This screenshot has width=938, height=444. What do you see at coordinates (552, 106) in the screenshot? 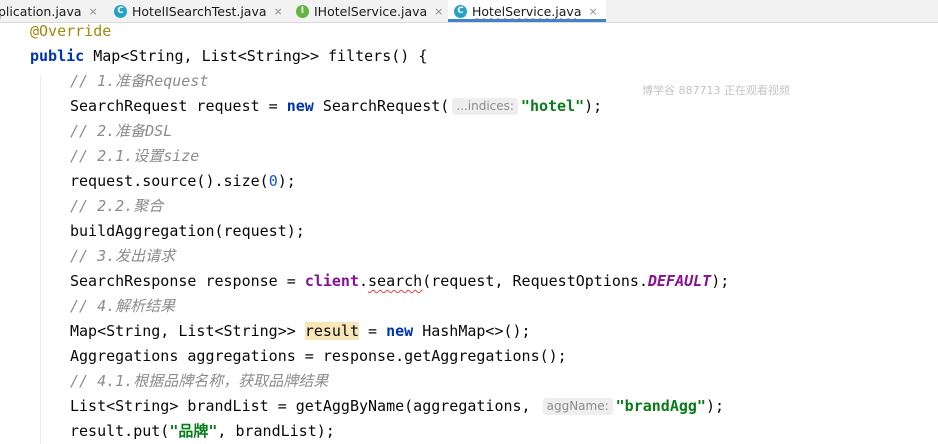
I see `string-token: "hotel"` at bounding box center [552, 106].